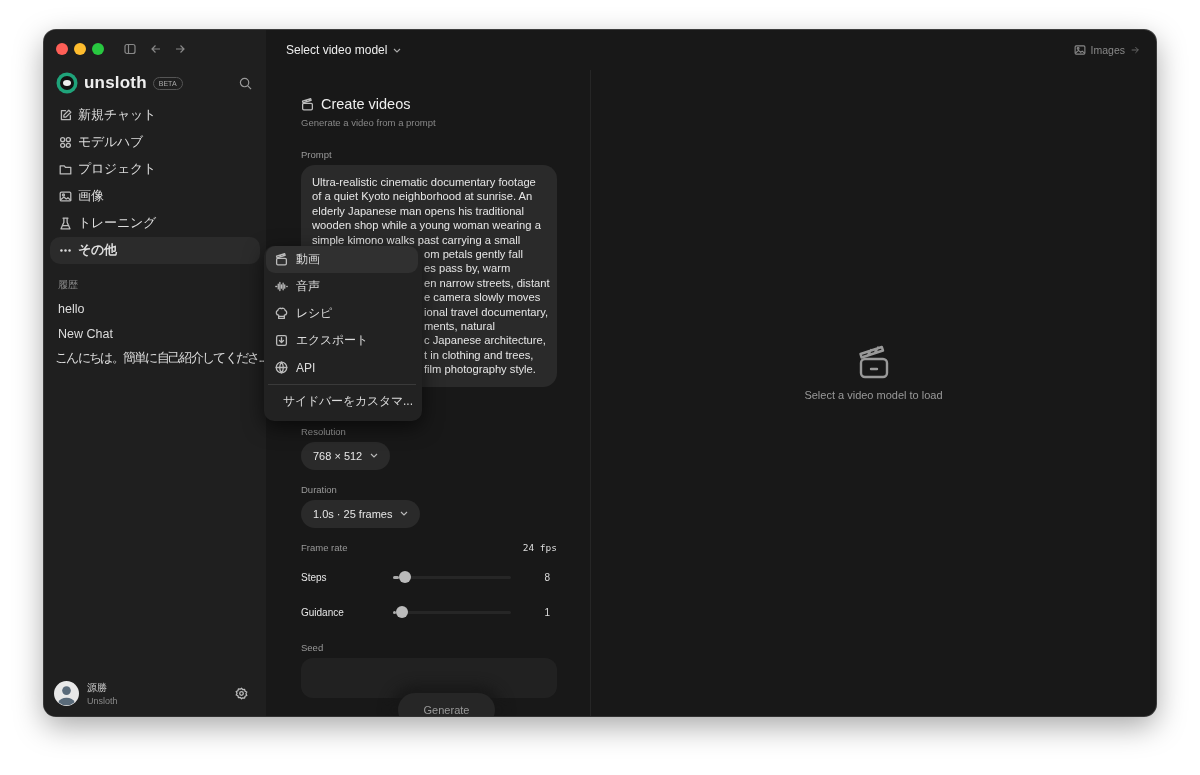 This screenshot has width=1200, height=775. What do you see at coordinates (115, 83) in the screenshot?
I see `brand-name: unsloth` at bounding box center [115, 83].